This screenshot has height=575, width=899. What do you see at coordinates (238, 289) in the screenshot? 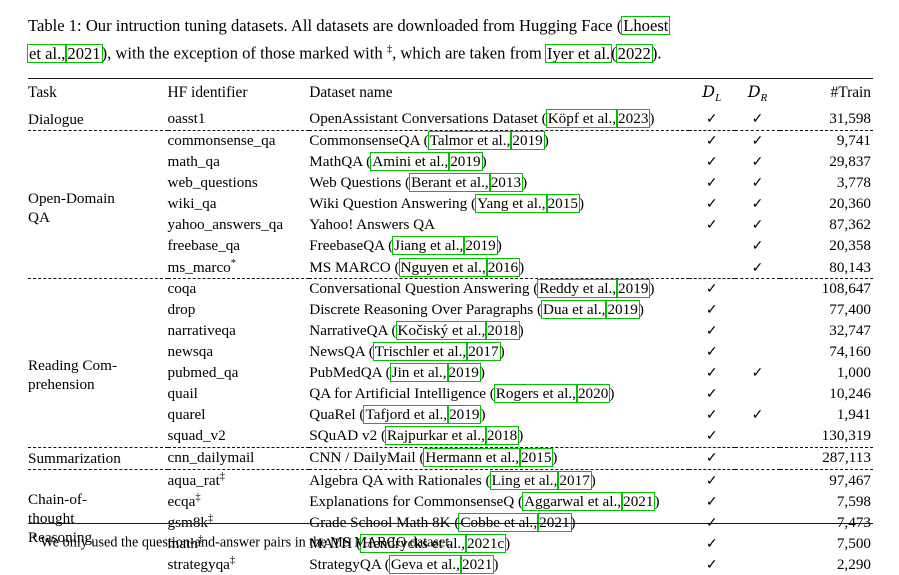
I see `hf-identifier-cell: coqa` at bounding box center [238, 289].